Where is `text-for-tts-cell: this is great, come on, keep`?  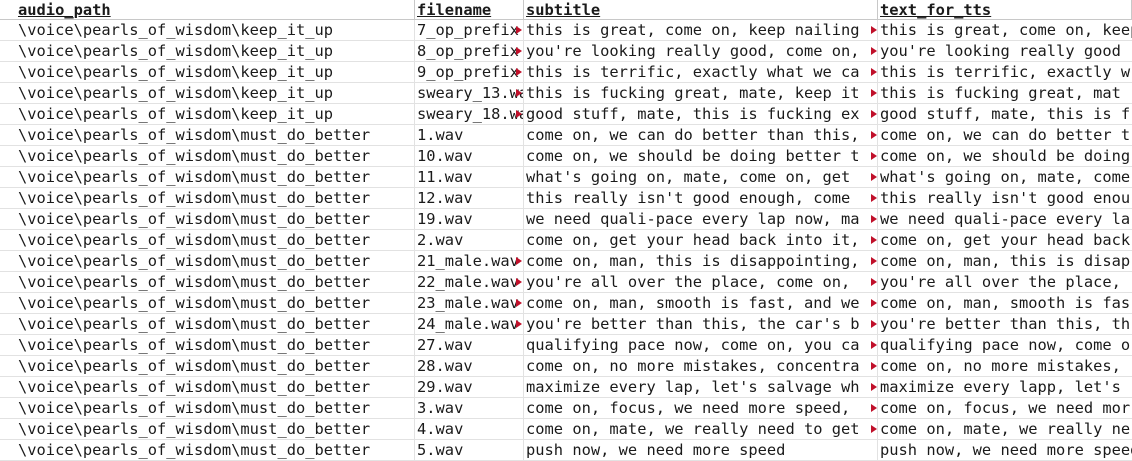 text-for-tts-cell: this is great, come on, keep is located at coordinates (1005, 30).